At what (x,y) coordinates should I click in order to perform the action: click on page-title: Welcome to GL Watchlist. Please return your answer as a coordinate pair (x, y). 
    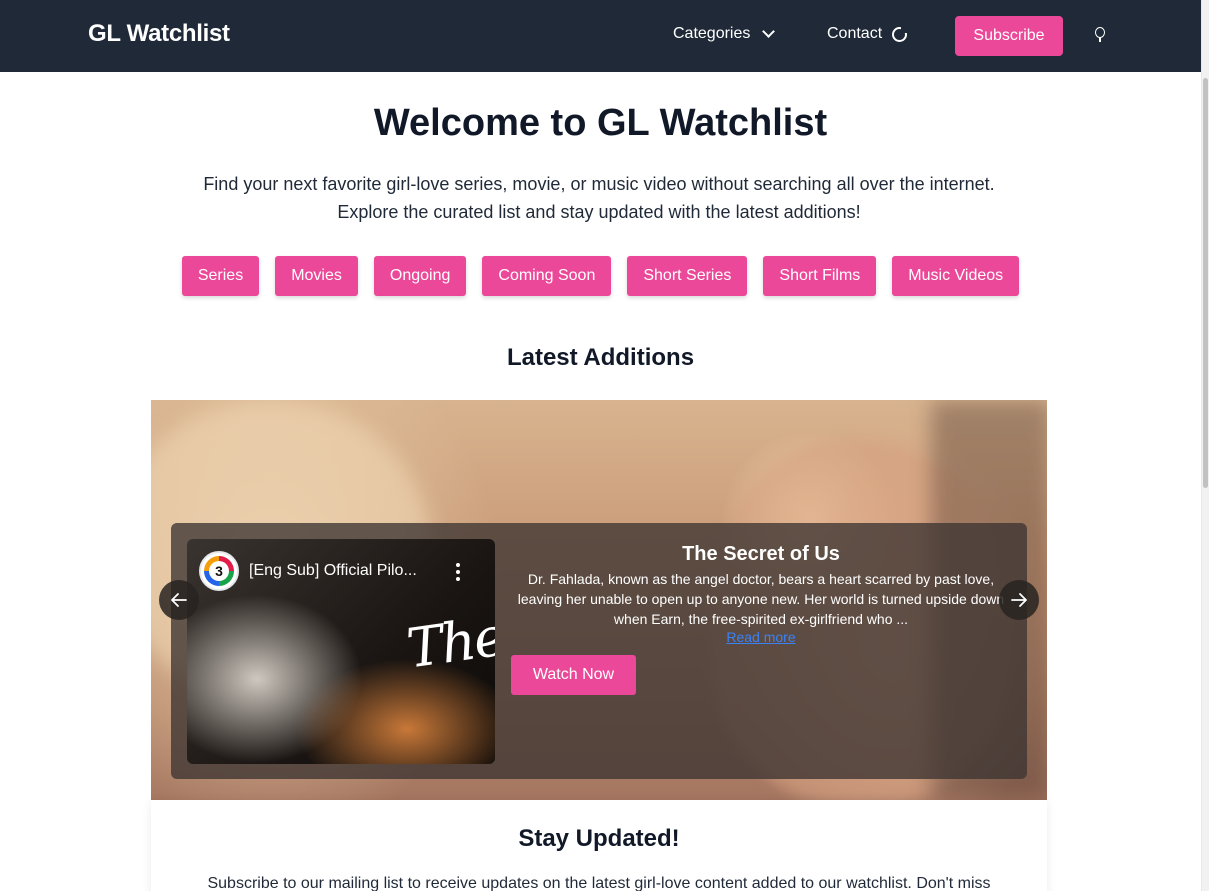
    Looking at the image, I should click on (600, 123).